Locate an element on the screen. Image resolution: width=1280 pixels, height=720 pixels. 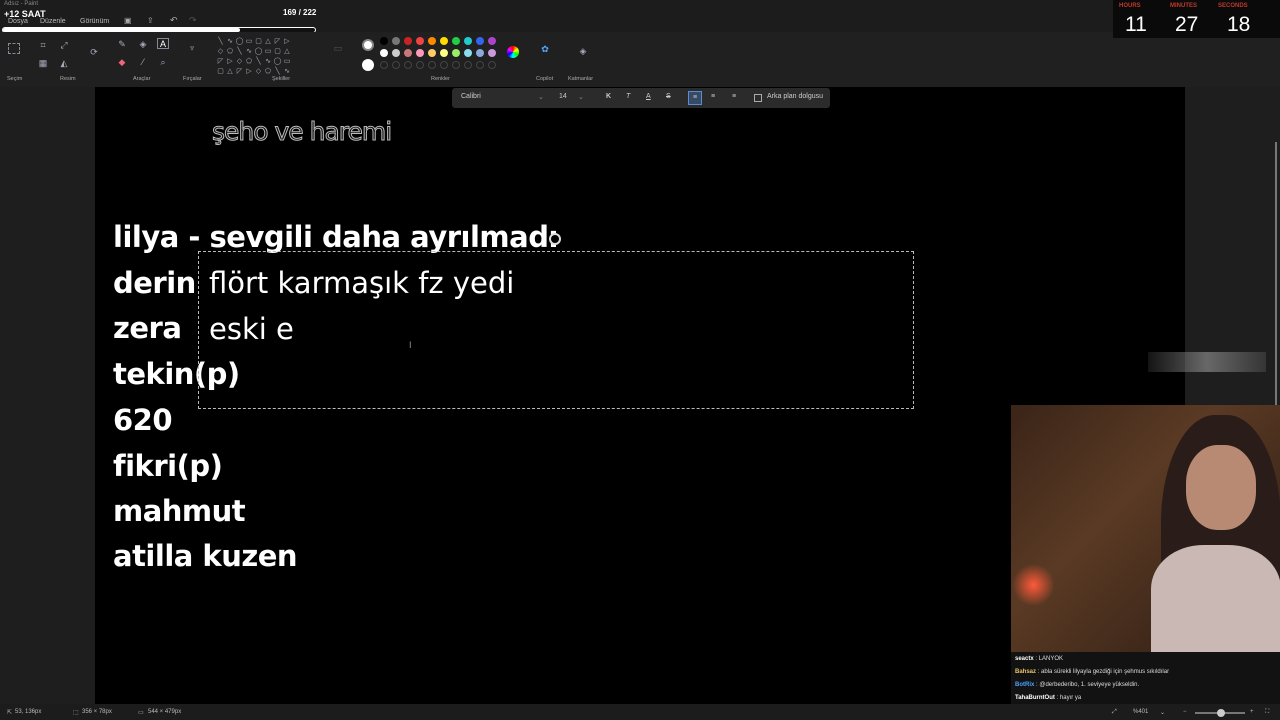
color-picker-icon: ⁄ is located at coordinates (143, 62).